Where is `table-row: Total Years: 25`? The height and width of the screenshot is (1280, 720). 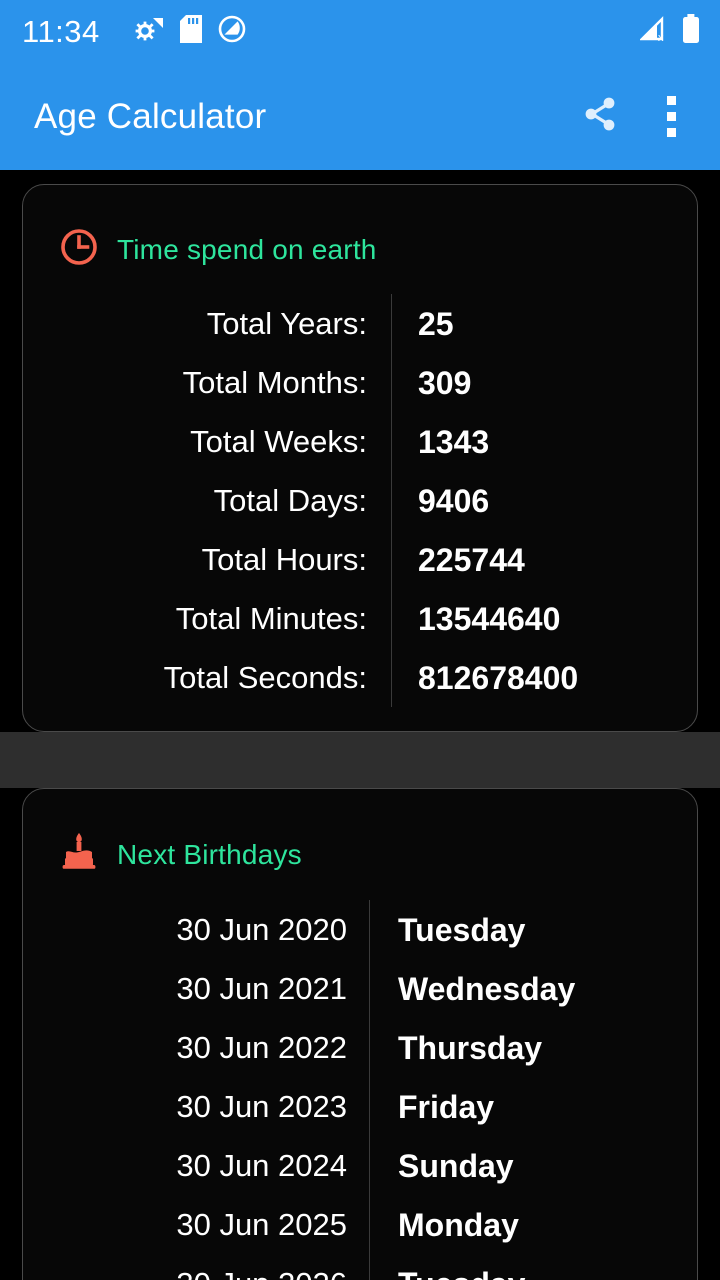
table-row: Total Years: 25 is located at coordinates (360, 323).